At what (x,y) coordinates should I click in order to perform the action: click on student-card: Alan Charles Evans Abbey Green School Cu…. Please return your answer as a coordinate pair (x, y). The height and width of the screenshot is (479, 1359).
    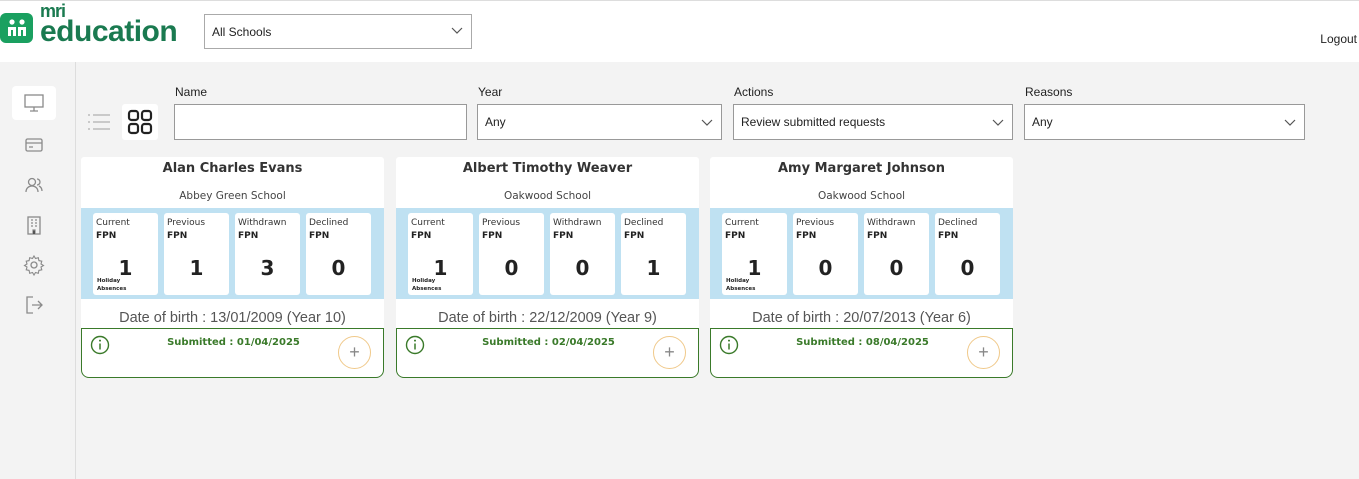
    Looking at the image, I should click on (232, 267).